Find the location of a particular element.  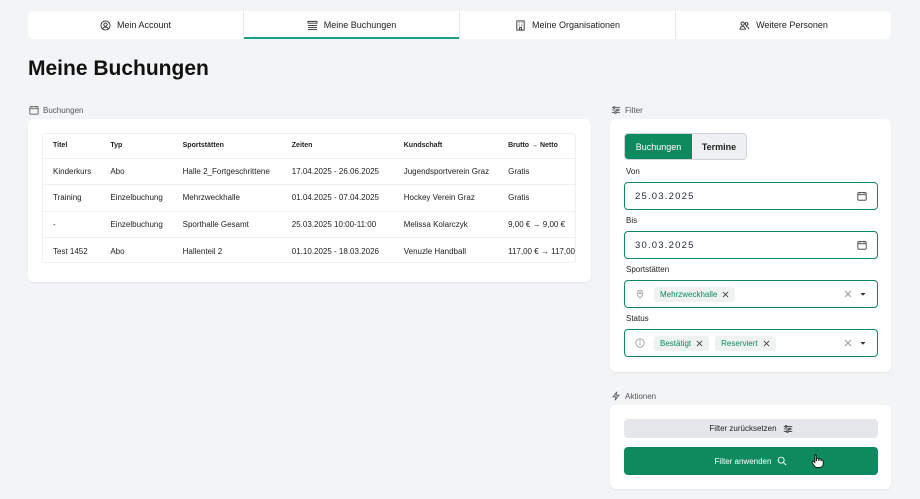

list-icon is located at coordinates (312, 25).